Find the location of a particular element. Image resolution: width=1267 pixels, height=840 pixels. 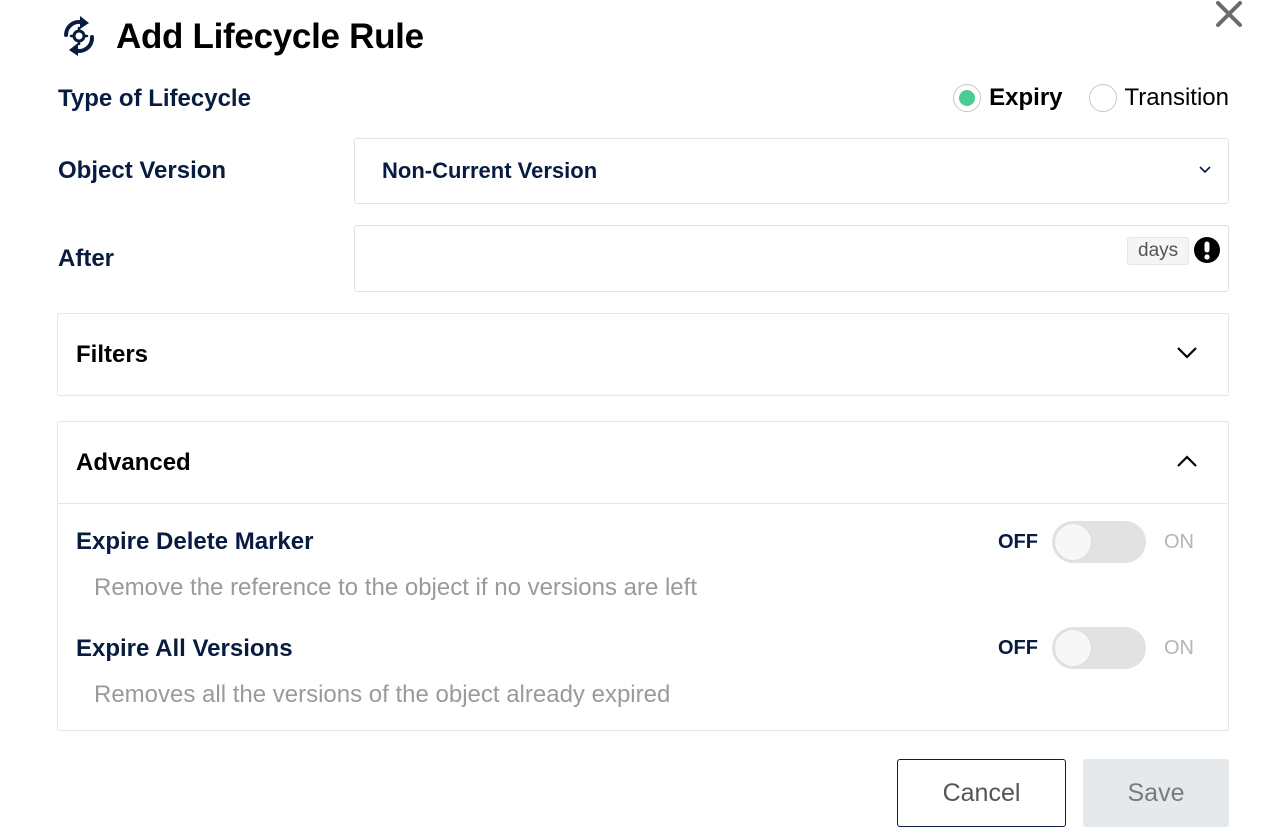

close-icon is located at coordinates (1229, 14).